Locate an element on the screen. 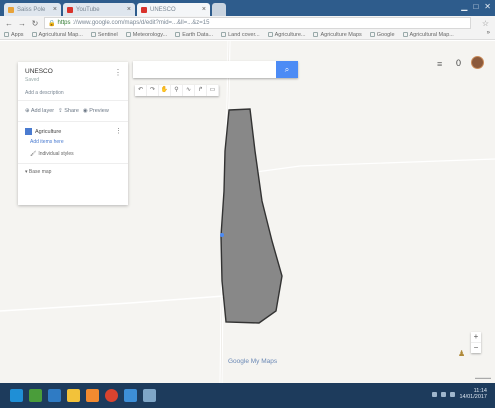 This screenshot has height=408, width=495. forward-icon: → is located at coordinates (22, 23).